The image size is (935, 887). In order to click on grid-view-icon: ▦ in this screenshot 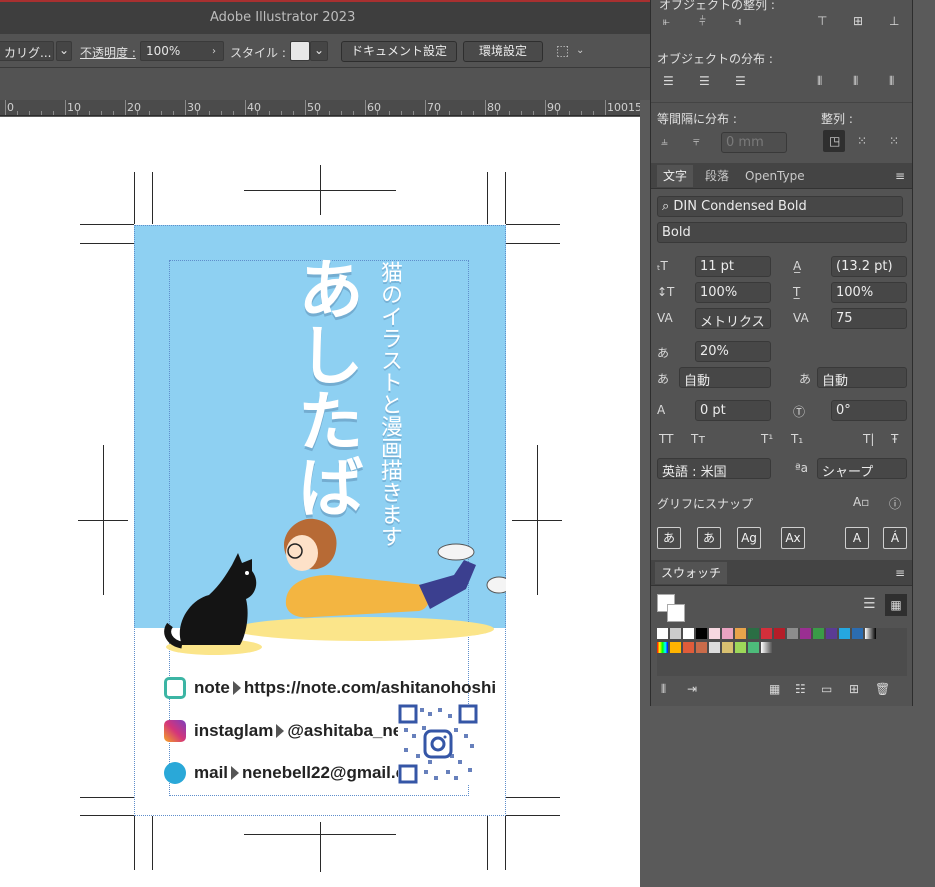, I will do `click(896, 605)`.